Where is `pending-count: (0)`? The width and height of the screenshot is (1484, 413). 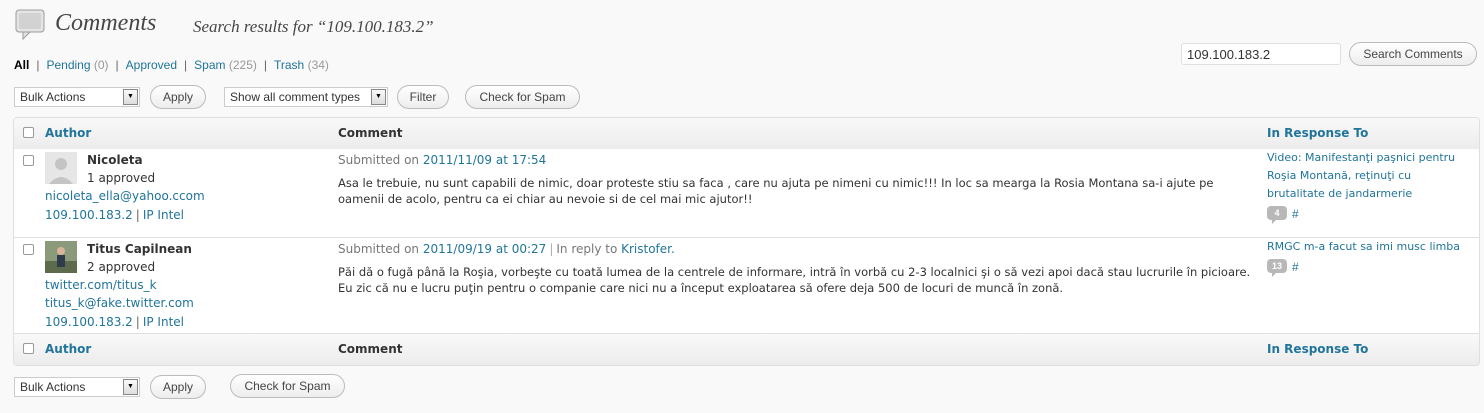
pending-count: (0) is located at coordinates (101, 65).